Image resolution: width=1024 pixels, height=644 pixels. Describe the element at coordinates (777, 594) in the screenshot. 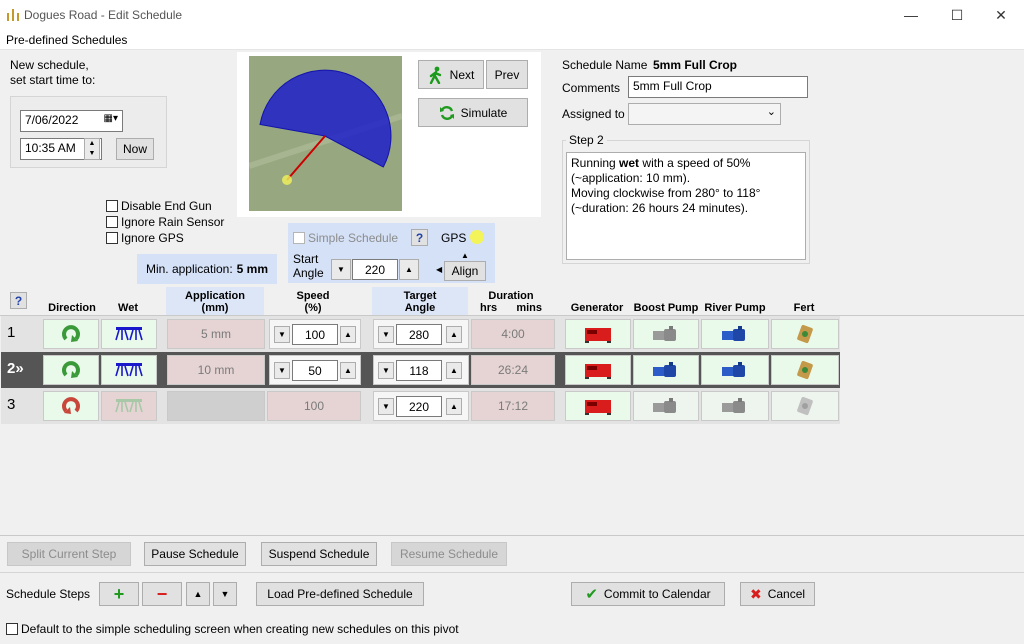

I see `cancel-button: ✖ Cancel` at that location.